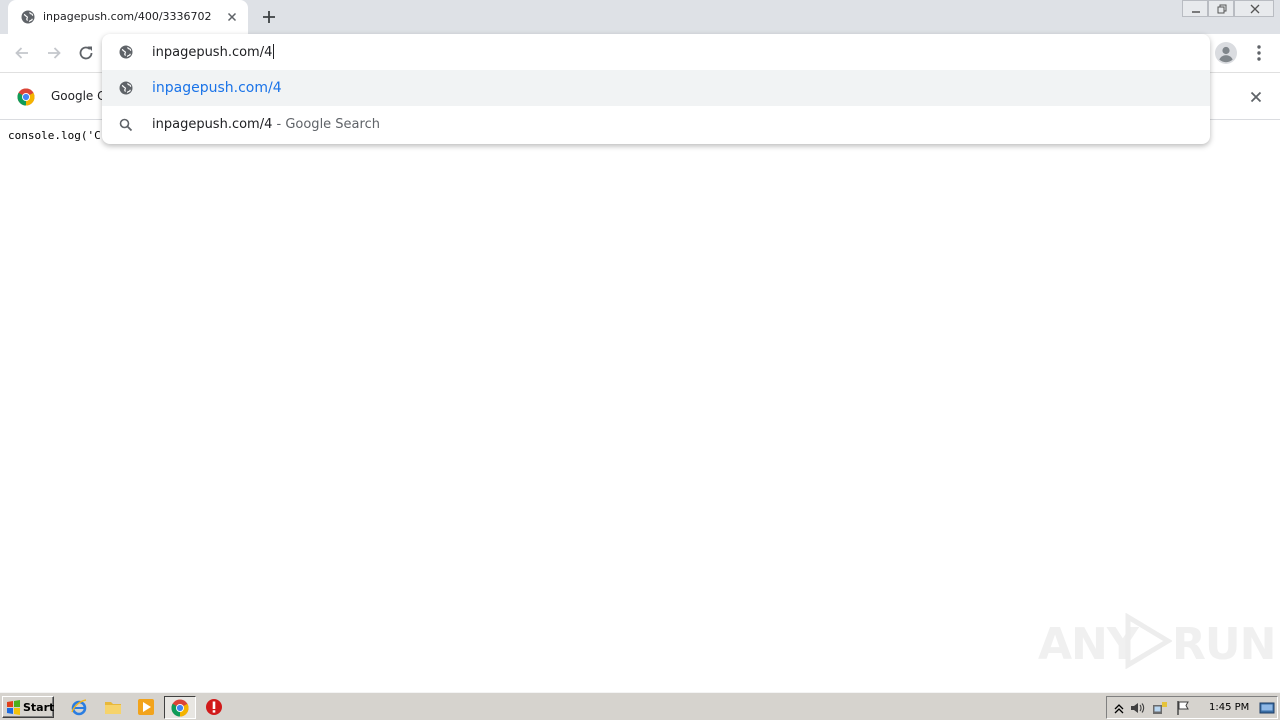  What do you see at coordinates (1267, 708) in the screenshot?
I see `show-desktop-icon` at bounding box center [1267, 708].